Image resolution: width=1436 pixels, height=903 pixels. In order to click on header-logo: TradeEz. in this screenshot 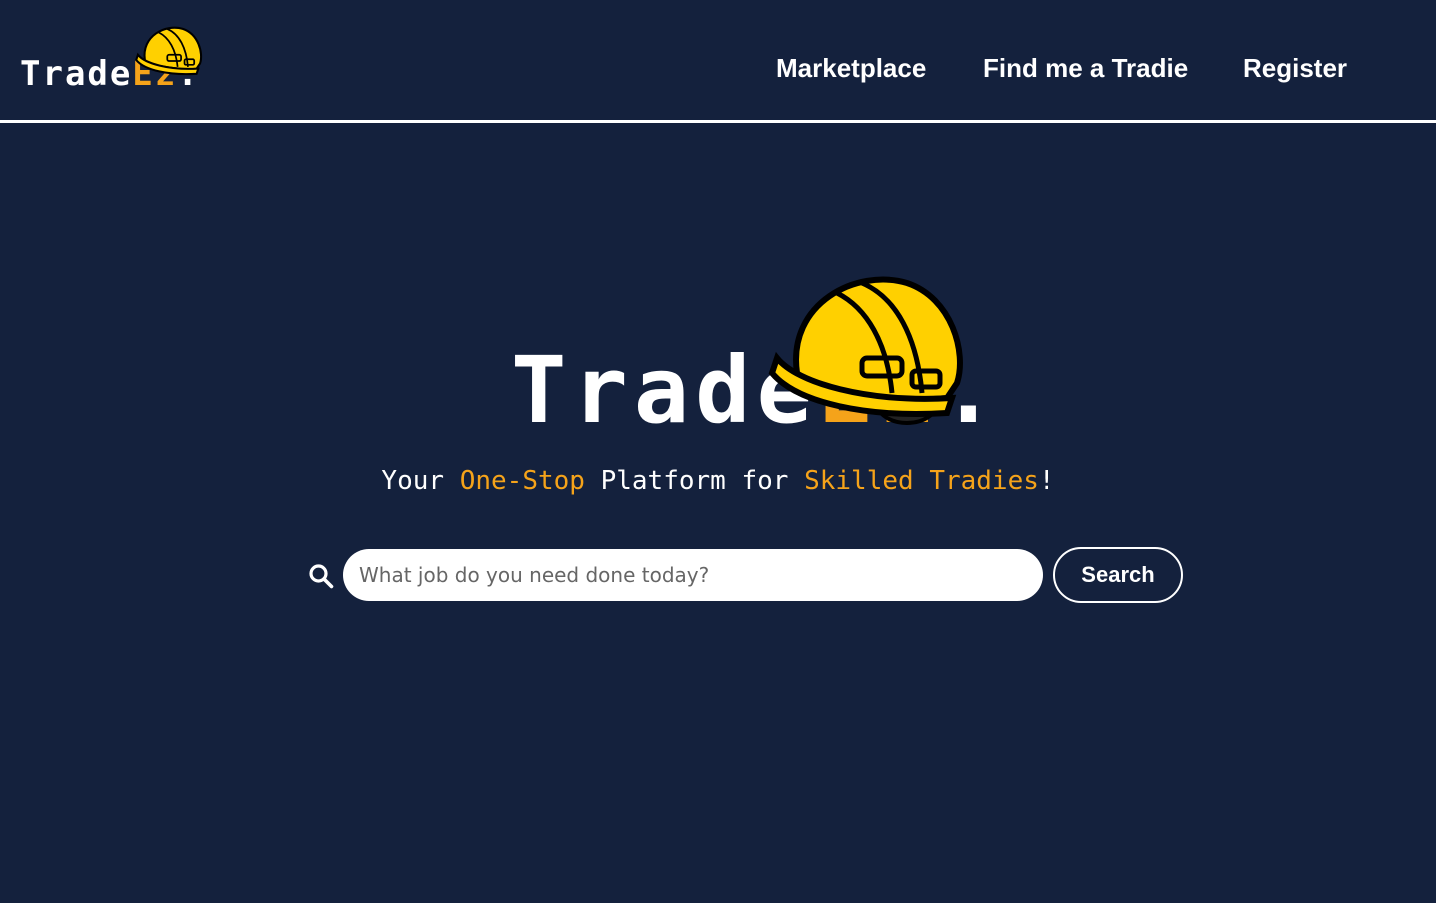, I will do `click(115, 61)`.